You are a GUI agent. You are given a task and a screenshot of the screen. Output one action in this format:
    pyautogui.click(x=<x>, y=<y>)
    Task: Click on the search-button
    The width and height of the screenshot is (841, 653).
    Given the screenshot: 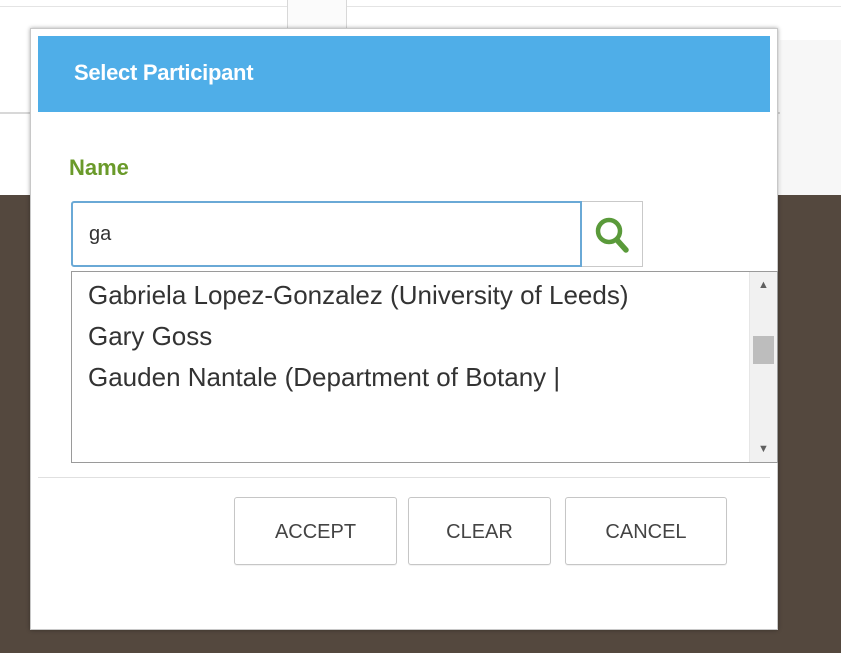 What is the action you would take?
    pyautogui.click(x=612, y=234)
    